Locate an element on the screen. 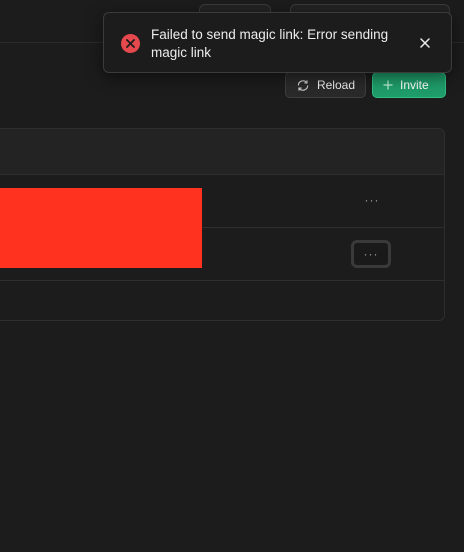 The height and width of the screenshot is (552, 464). close-icon is located at coordinates (425, 43).